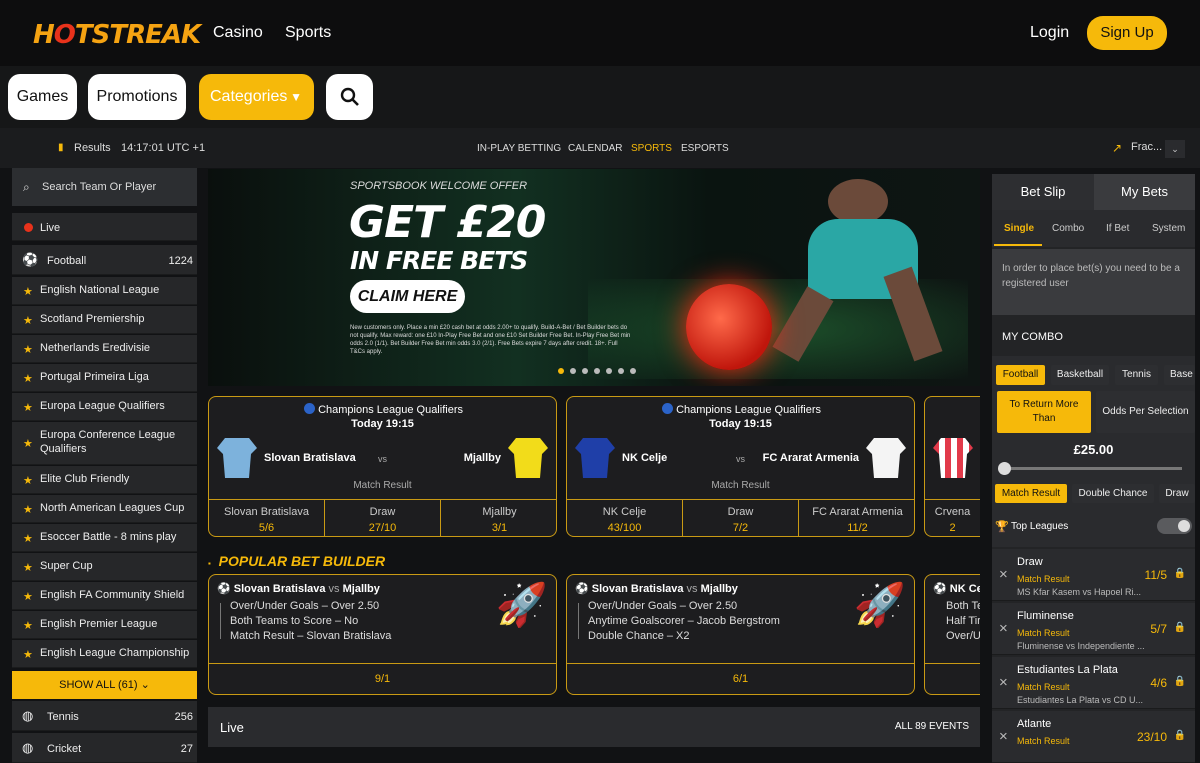  I want to click on results-icon: ▮, so click(61, 147).